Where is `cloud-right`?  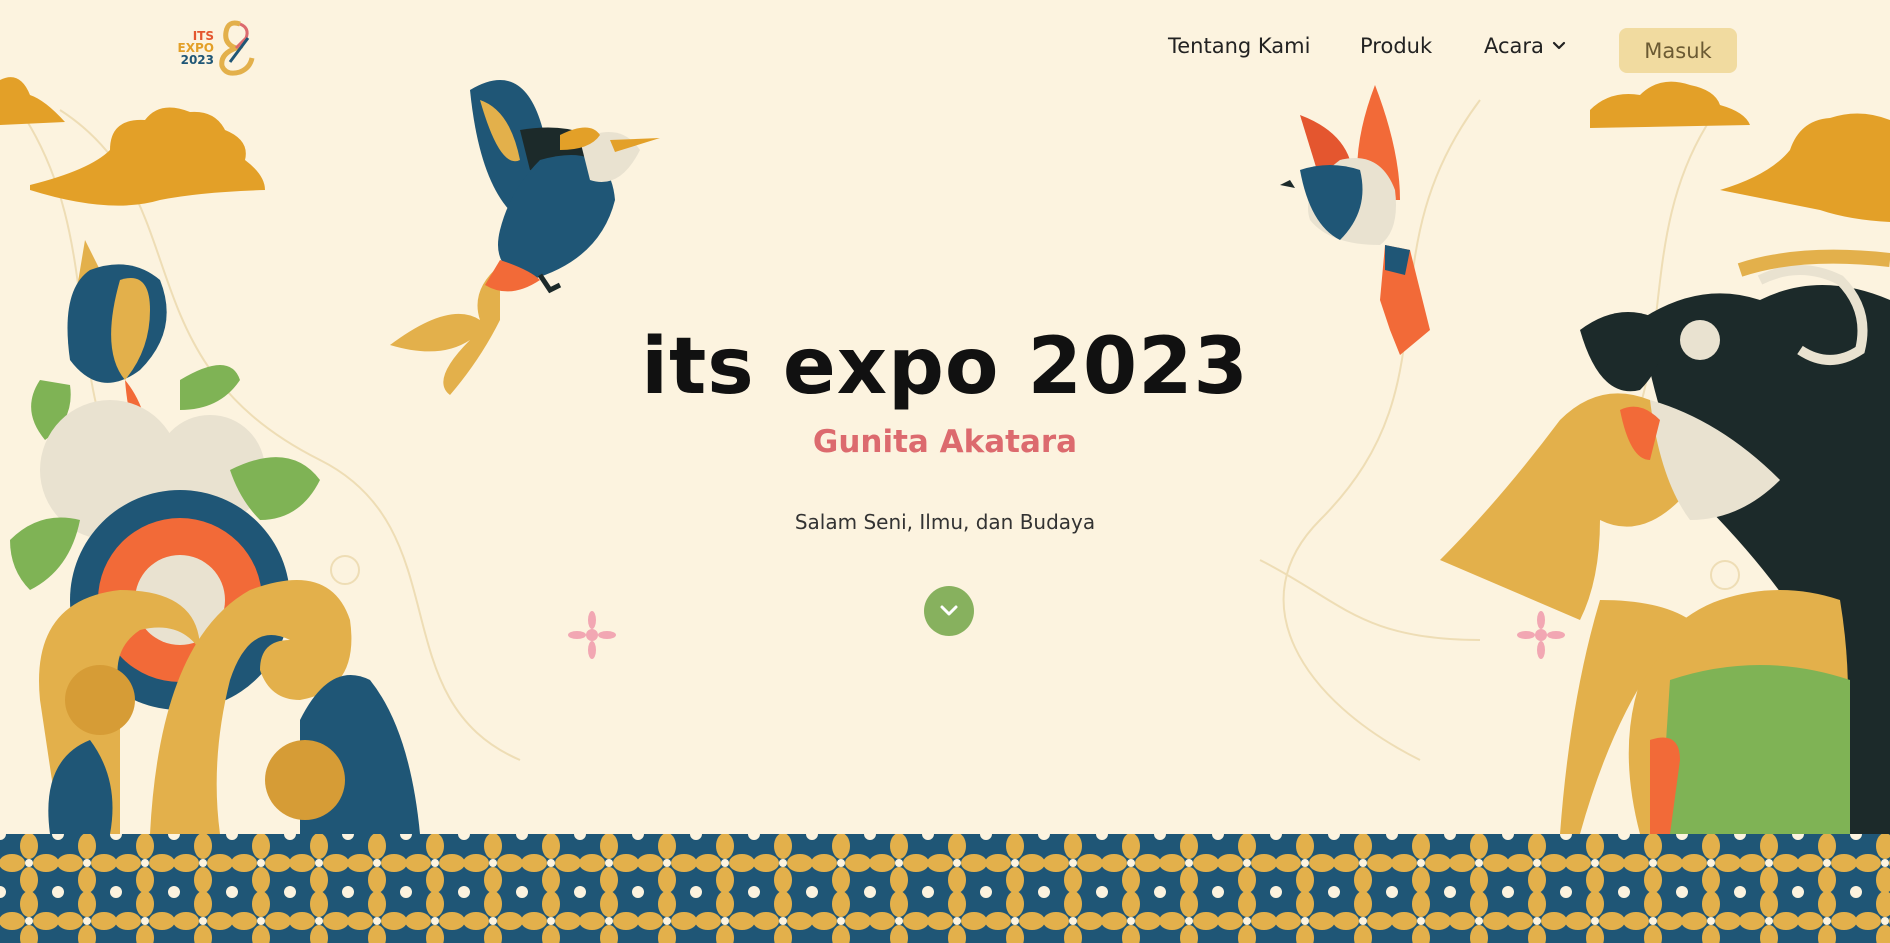
cloud-right is located at coordinates (1740, 151).